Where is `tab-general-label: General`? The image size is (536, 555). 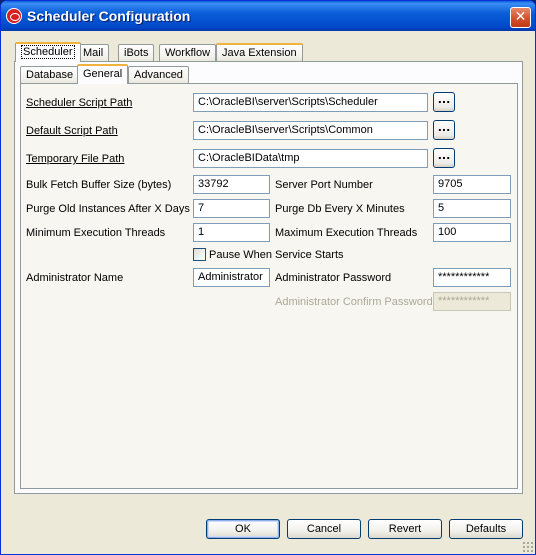
tab-general-label: General is located at coordinates (103, 74).